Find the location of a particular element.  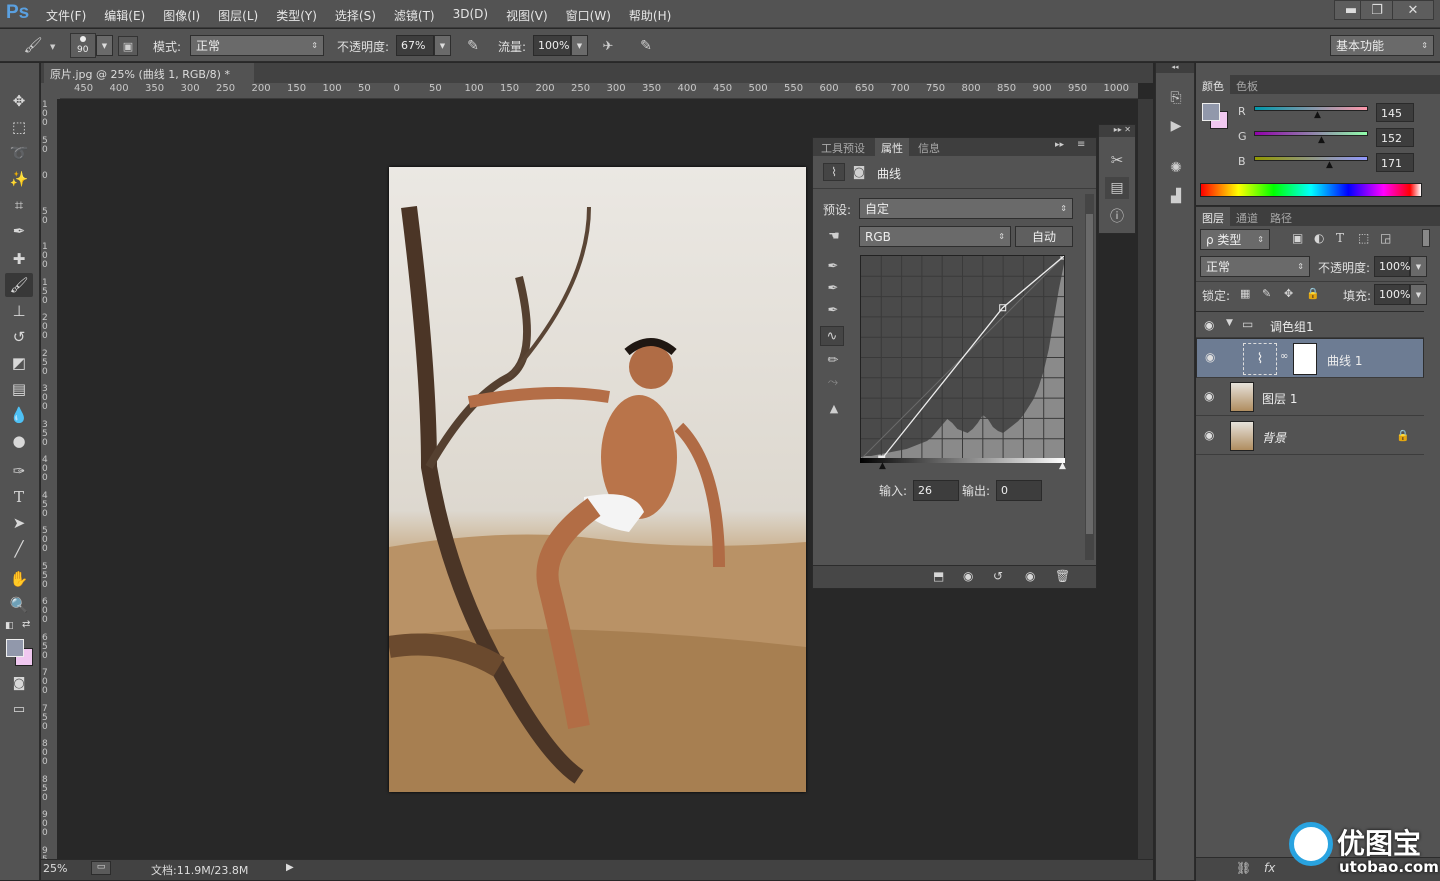

swap-colors-icon: ⇄ is located at coordinates (26, 624).